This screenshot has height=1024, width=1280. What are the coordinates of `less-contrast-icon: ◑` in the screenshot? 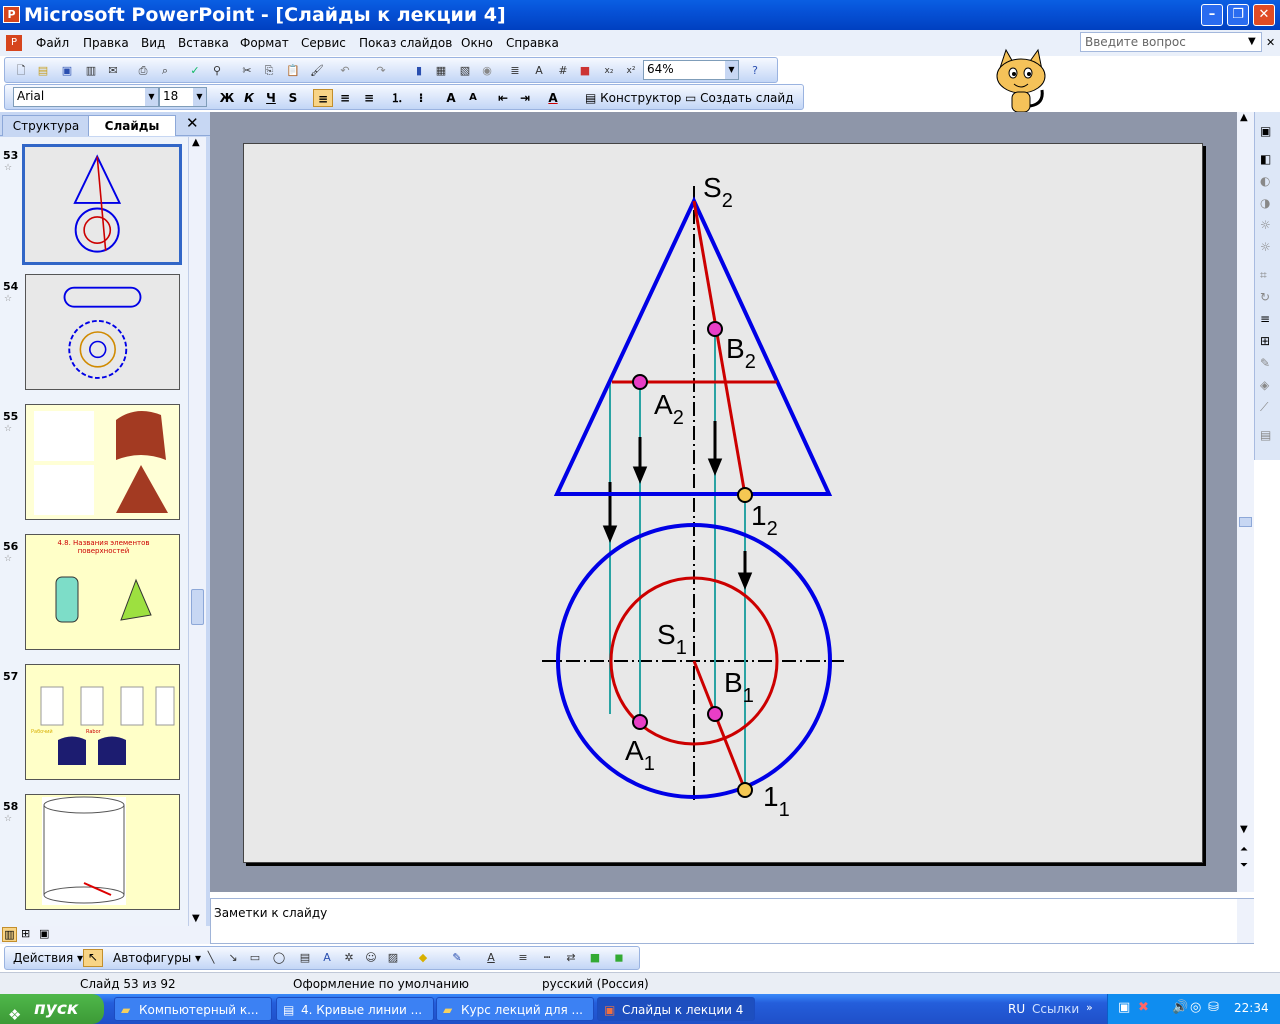 It's located at (1265, 203).